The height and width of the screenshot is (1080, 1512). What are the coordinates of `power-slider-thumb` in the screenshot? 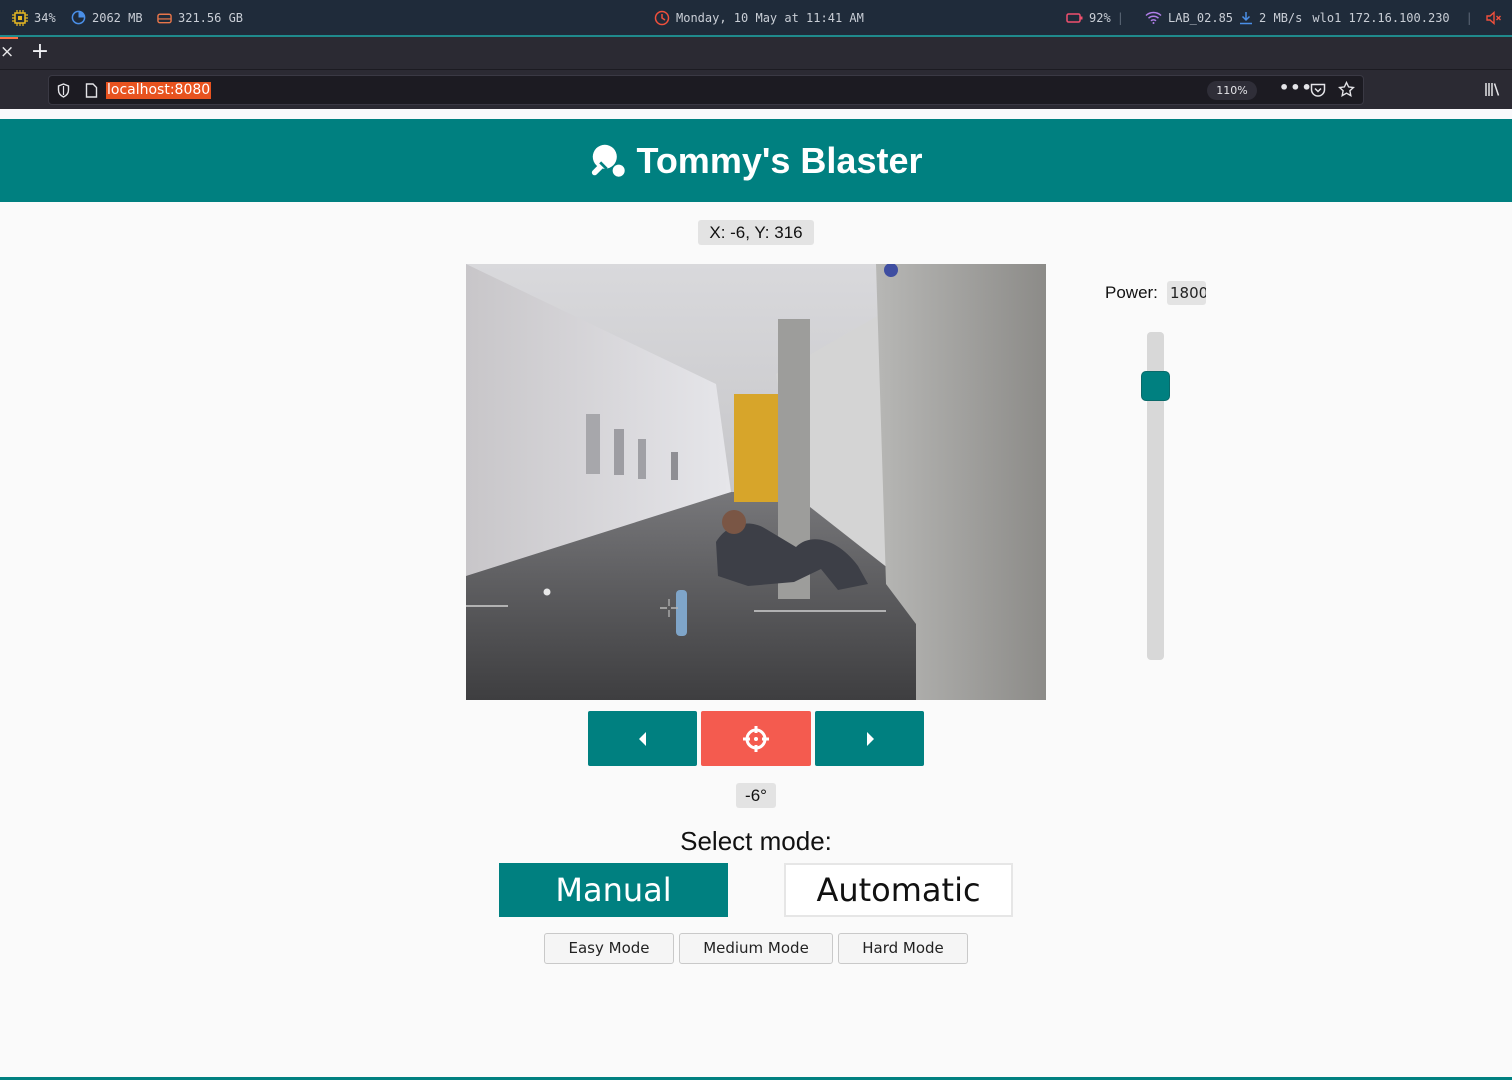 It's located at (1155, 385).